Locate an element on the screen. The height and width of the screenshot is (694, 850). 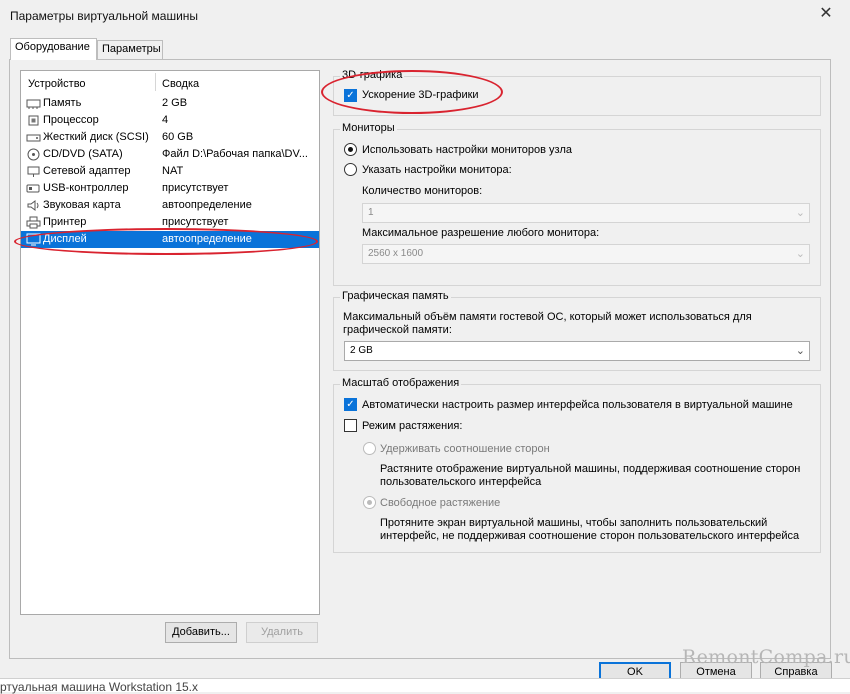
graphics-memory-select: 2 GB ⌄ is located at coordinates (577, 351).